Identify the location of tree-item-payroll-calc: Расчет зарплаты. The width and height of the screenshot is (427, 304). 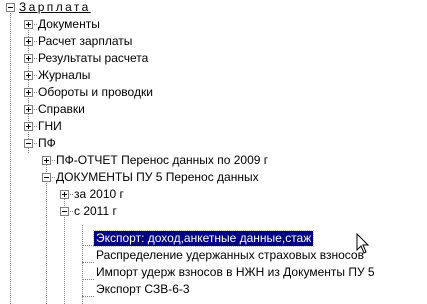
(85, 41).